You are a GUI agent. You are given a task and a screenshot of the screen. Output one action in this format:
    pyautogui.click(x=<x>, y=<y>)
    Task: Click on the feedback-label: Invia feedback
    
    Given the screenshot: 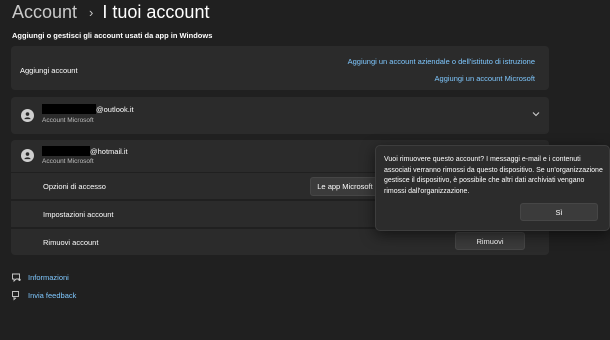 What is the action you would take?
    pyautogui.click(x=52, y=295)
    